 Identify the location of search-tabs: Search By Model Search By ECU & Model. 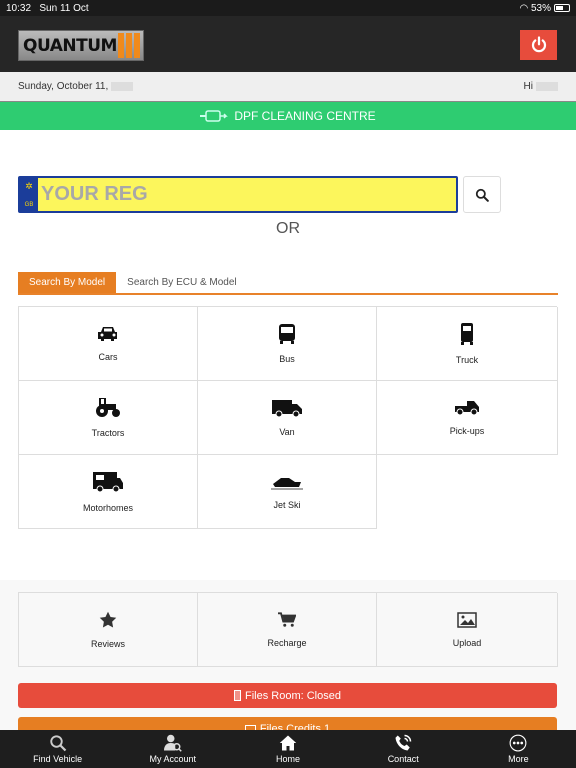
(288, 283).